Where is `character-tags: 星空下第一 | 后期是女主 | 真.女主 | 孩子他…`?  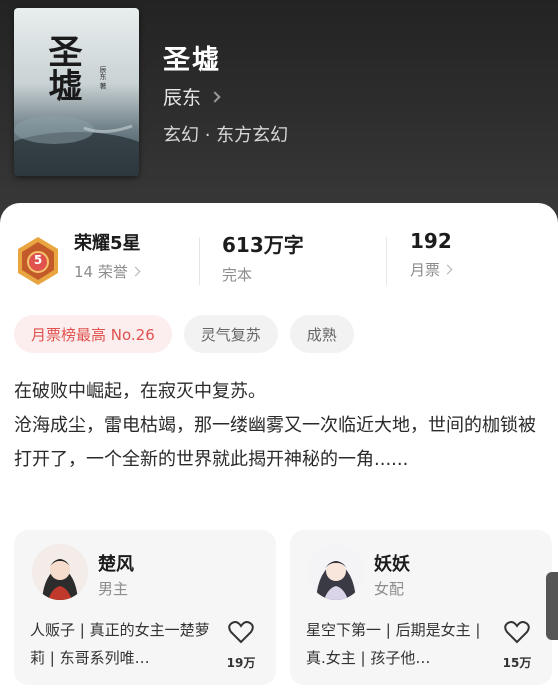
character-tags: 星空下第一 | 后期是女主 | 真.女主 | 孩子他… is located at coordinates (393, 644).